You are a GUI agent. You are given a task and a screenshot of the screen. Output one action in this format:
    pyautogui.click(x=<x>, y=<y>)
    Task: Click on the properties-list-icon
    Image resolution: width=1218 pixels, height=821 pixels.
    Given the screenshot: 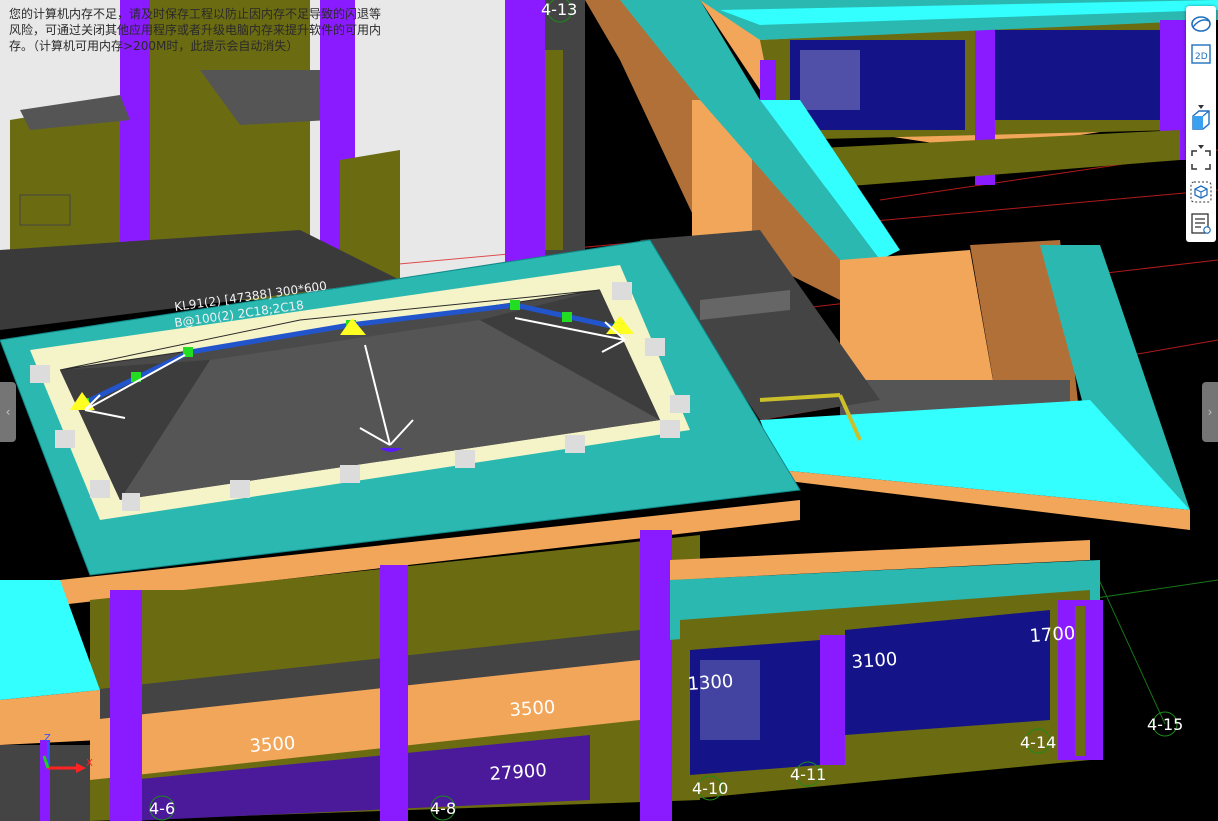 What is the action you would take?
    pyautogui.click(x=1201, y=224)
    